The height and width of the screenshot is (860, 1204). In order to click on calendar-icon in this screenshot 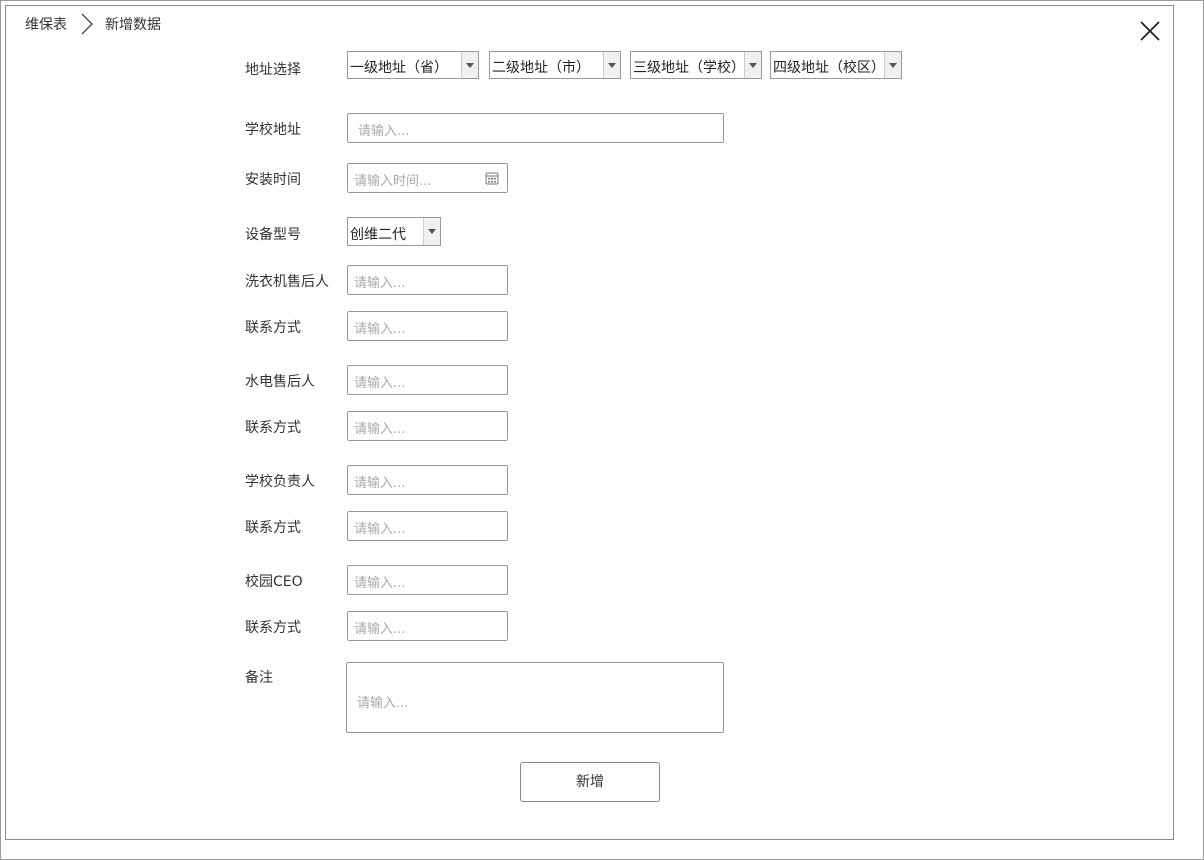, I will do `click(492, 178)`.